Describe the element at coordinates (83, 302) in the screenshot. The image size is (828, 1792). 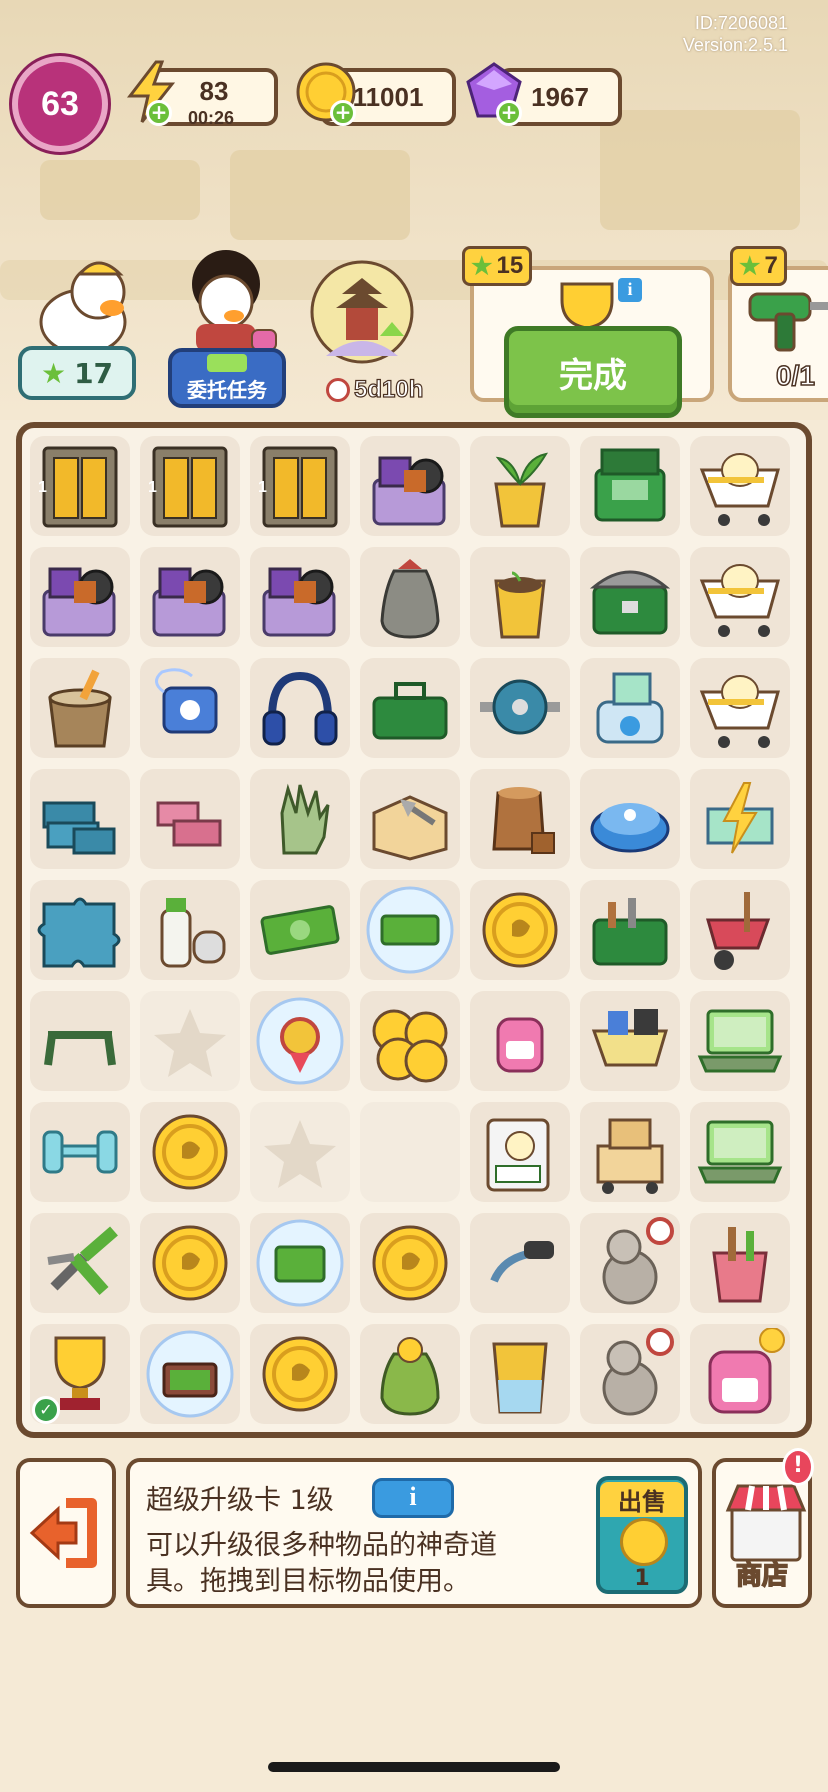
I see `duck-worker-icon` at that location.